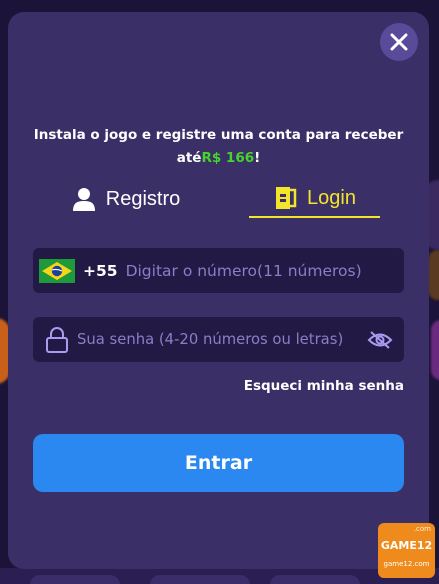 The image size is (439, 584). Describe the element at coordinates (228, 158) in the screenshot. I see `promo-amount: R$ 166` at that location.